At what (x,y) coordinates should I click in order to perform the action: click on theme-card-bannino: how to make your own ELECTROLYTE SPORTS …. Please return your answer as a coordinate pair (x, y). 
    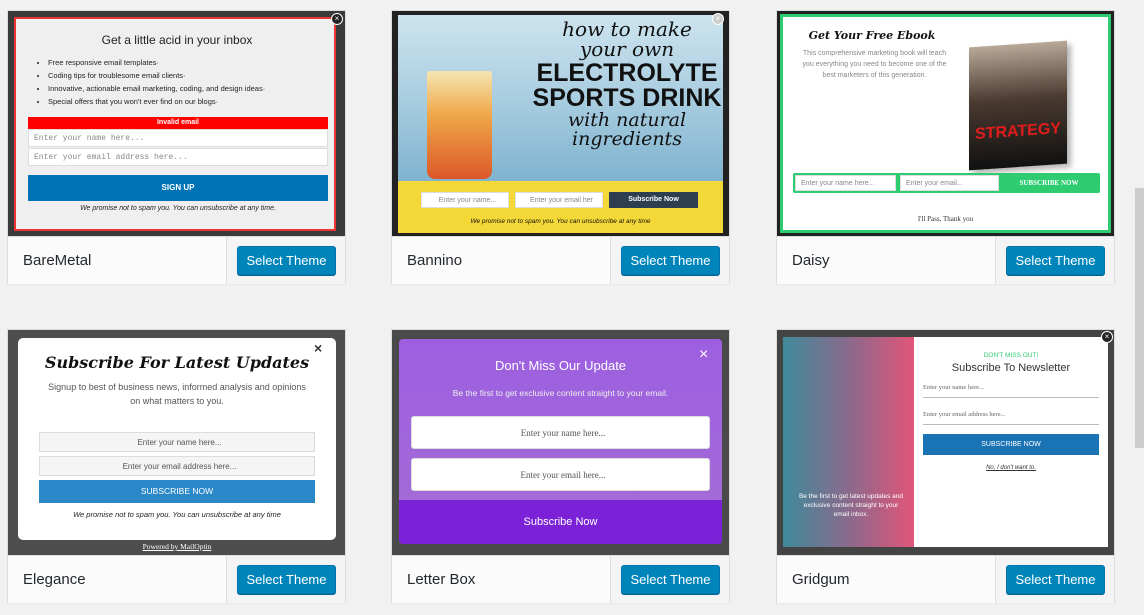
    Looking at the image, I should click on (560, 147).